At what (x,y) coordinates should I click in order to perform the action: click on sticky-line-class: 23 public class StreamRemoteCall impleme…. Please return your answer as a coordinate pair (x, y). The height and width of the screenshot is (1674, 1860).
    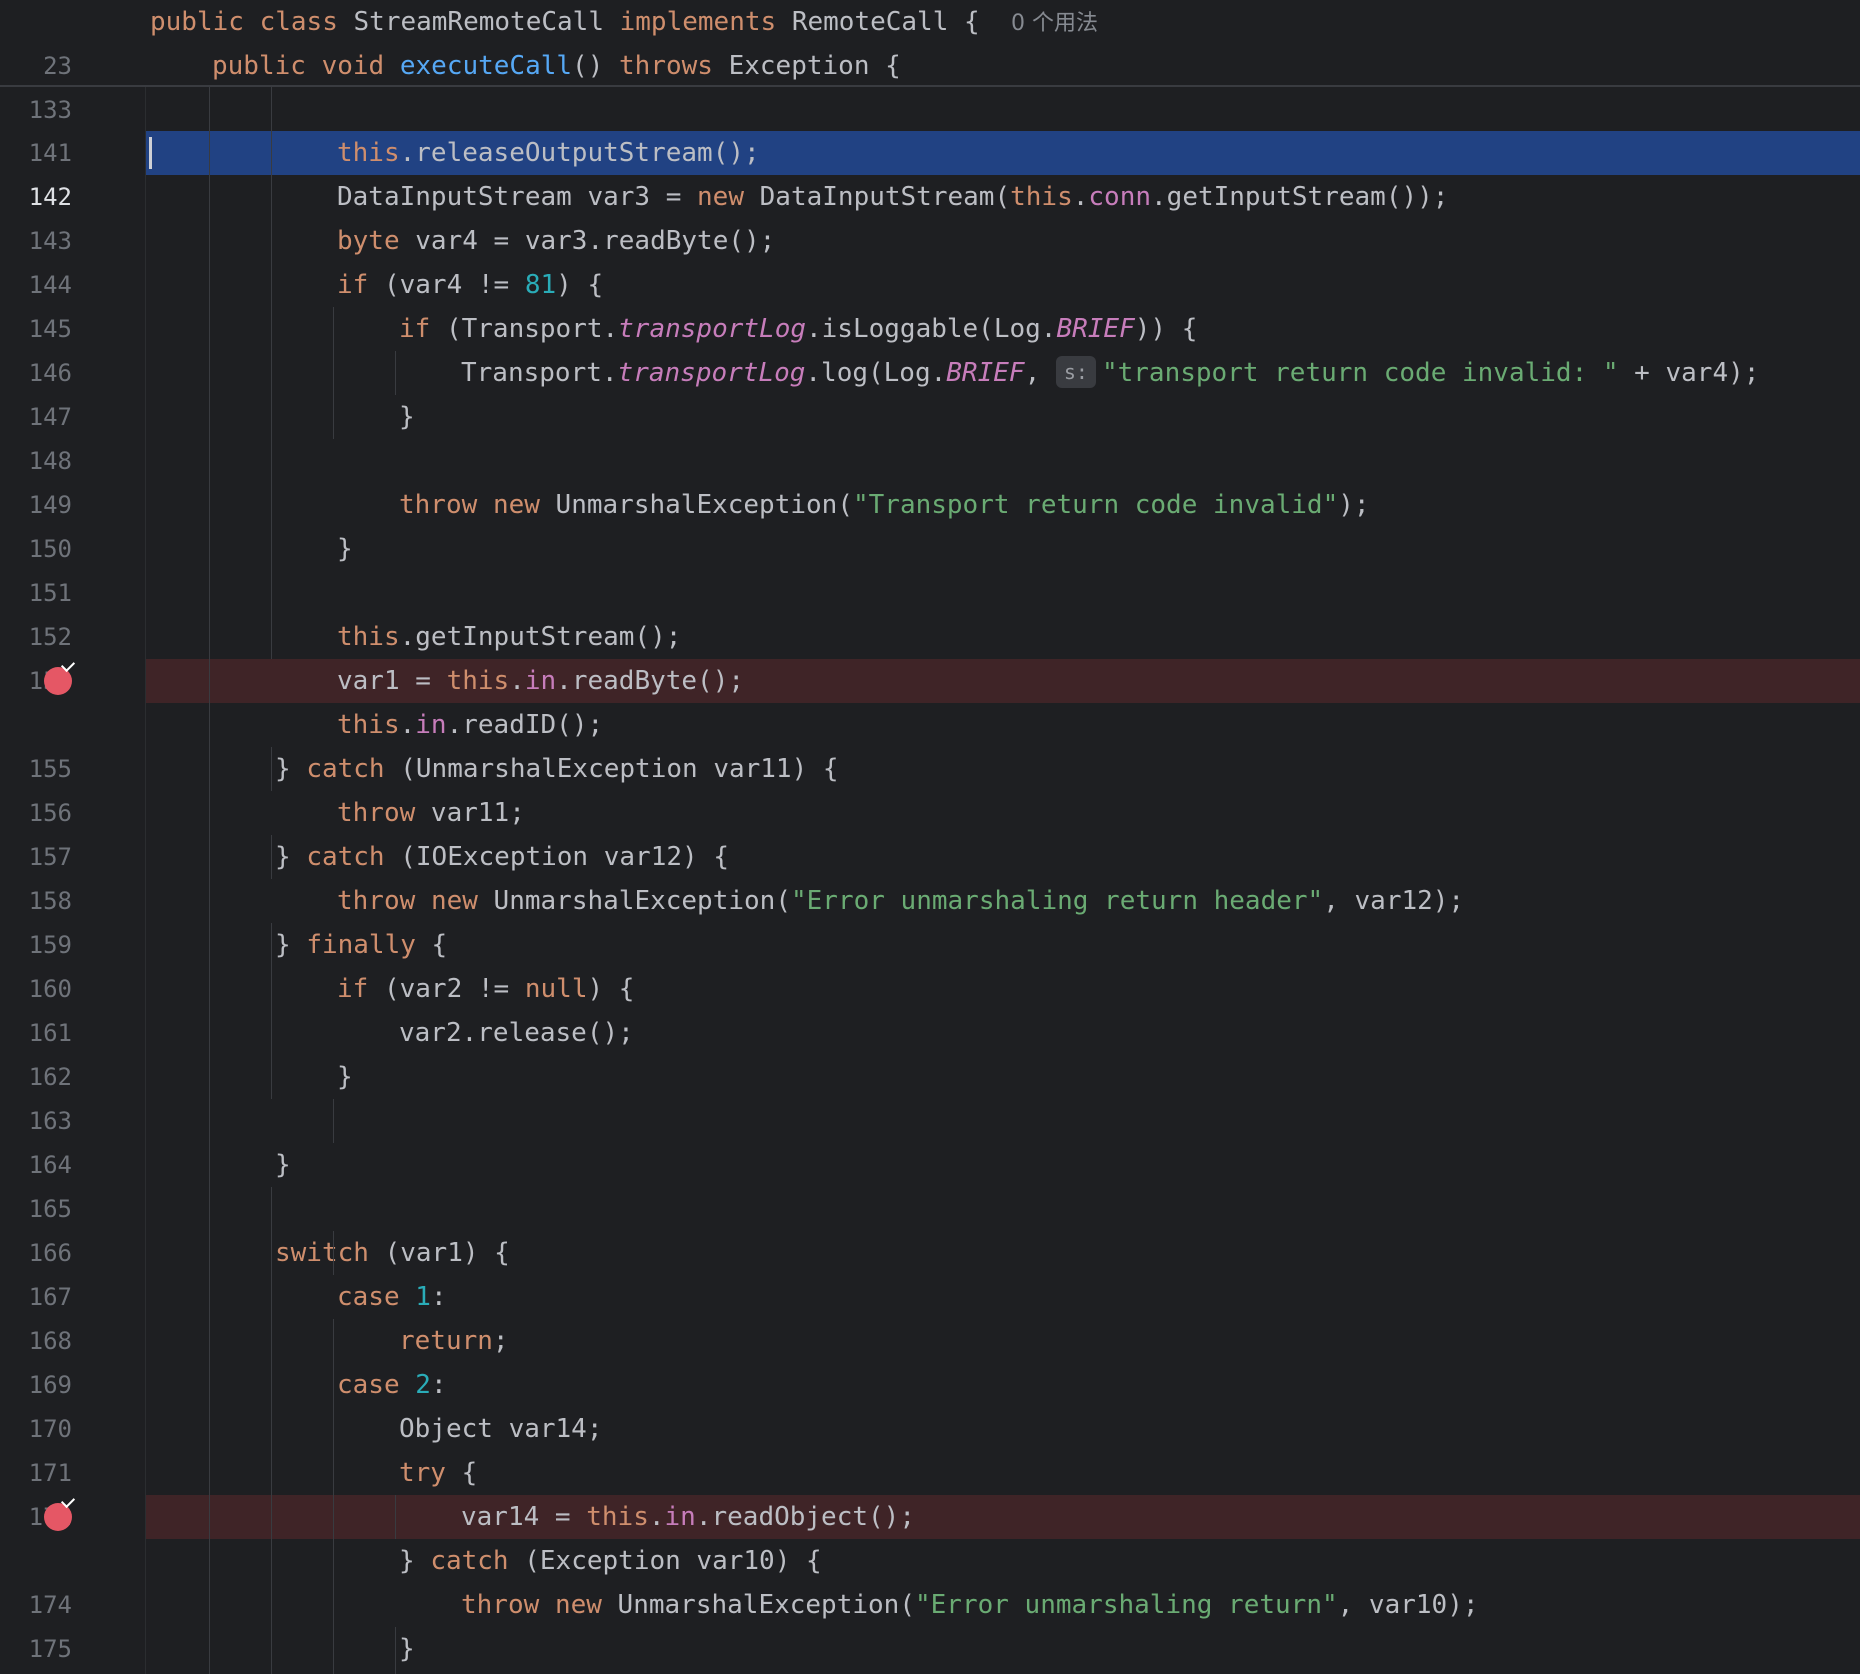
    Looking at the image, I should click on (930, 40).